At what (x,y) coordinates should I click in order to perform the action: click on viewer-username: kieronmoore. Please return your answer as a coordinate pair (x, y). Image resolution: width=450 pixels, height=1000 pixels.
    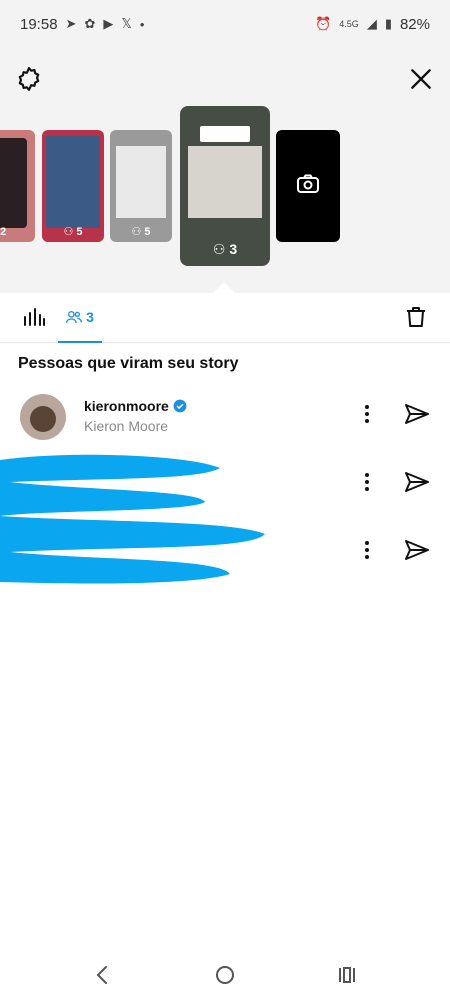
    Looking at the image, I should click on (135, 406).